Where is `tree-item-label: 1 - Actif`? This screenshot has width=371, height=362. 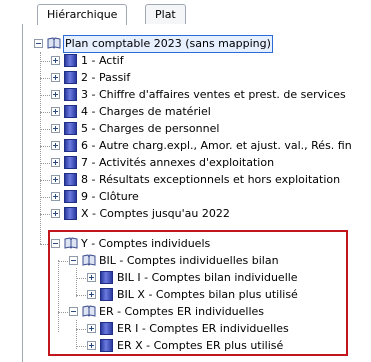
tree-item-label: 1 - Actif is located at coordinates (102, 60).